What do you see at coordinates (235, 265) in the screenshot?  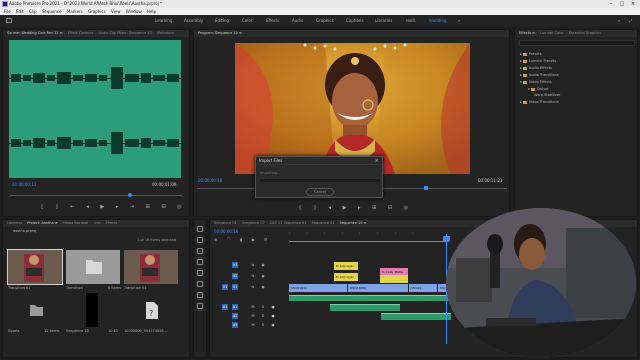 I see `track-target-v3: V3` at bounding box center [235, 265].